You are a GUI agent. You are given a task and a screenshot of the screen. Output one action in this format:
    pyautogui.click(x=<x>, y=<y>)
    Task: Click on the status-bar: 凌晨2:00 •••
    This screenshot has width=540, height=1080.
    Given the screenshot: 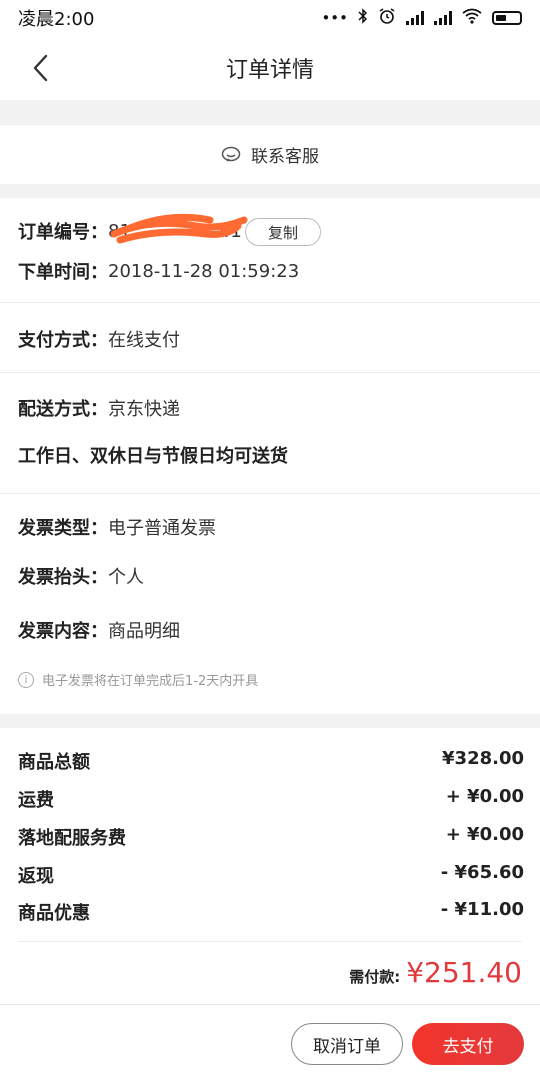 What is the action you would take?
    pyautogui.click(x=270, y=18)
    